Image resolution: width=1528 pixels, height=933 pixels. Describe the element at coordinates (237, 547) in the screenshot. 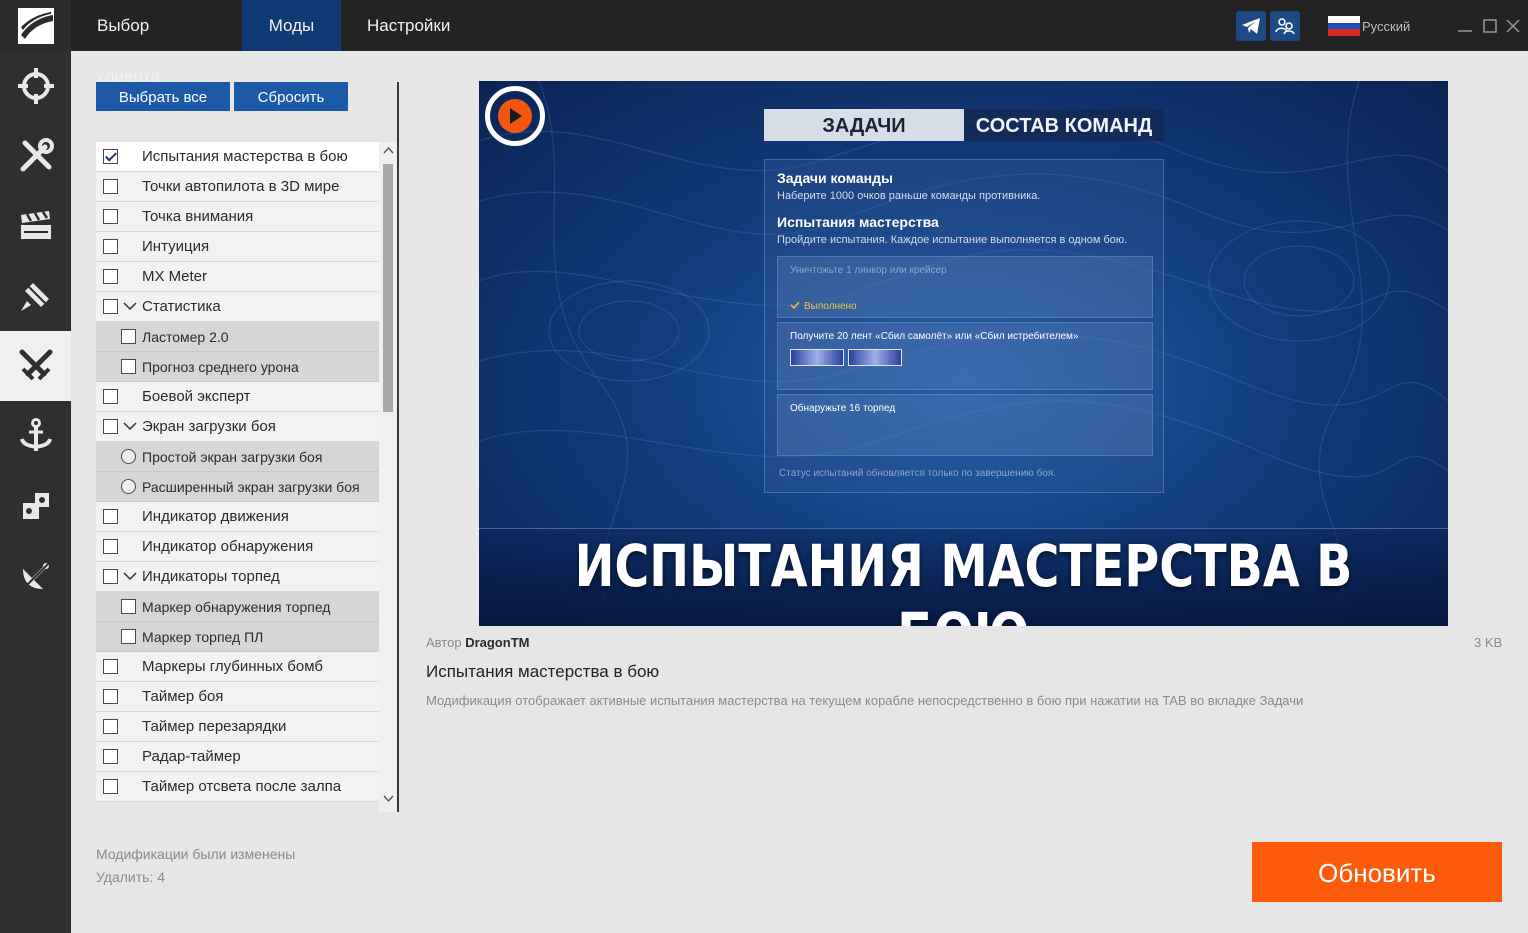

I see `mod-item: Индикатор обнаружения` at that location.